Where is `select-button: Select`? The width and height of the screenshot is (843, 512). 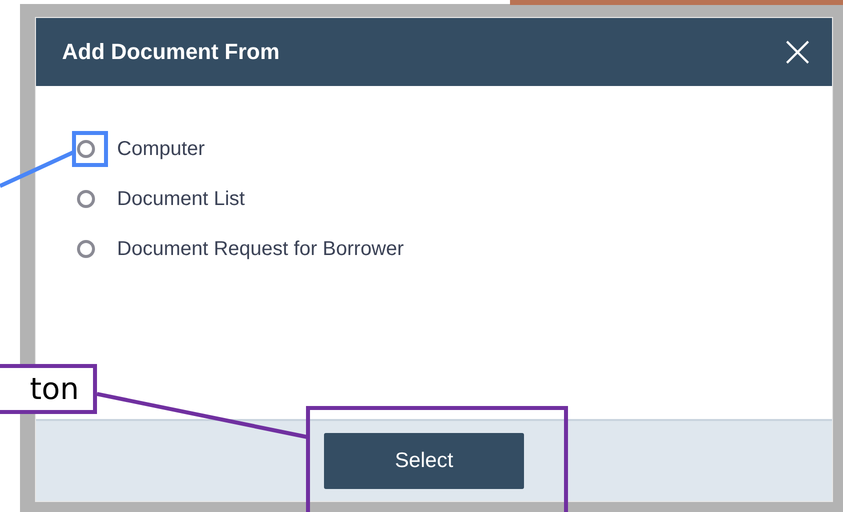
select-button: Select is located at coordinates (424, 461).